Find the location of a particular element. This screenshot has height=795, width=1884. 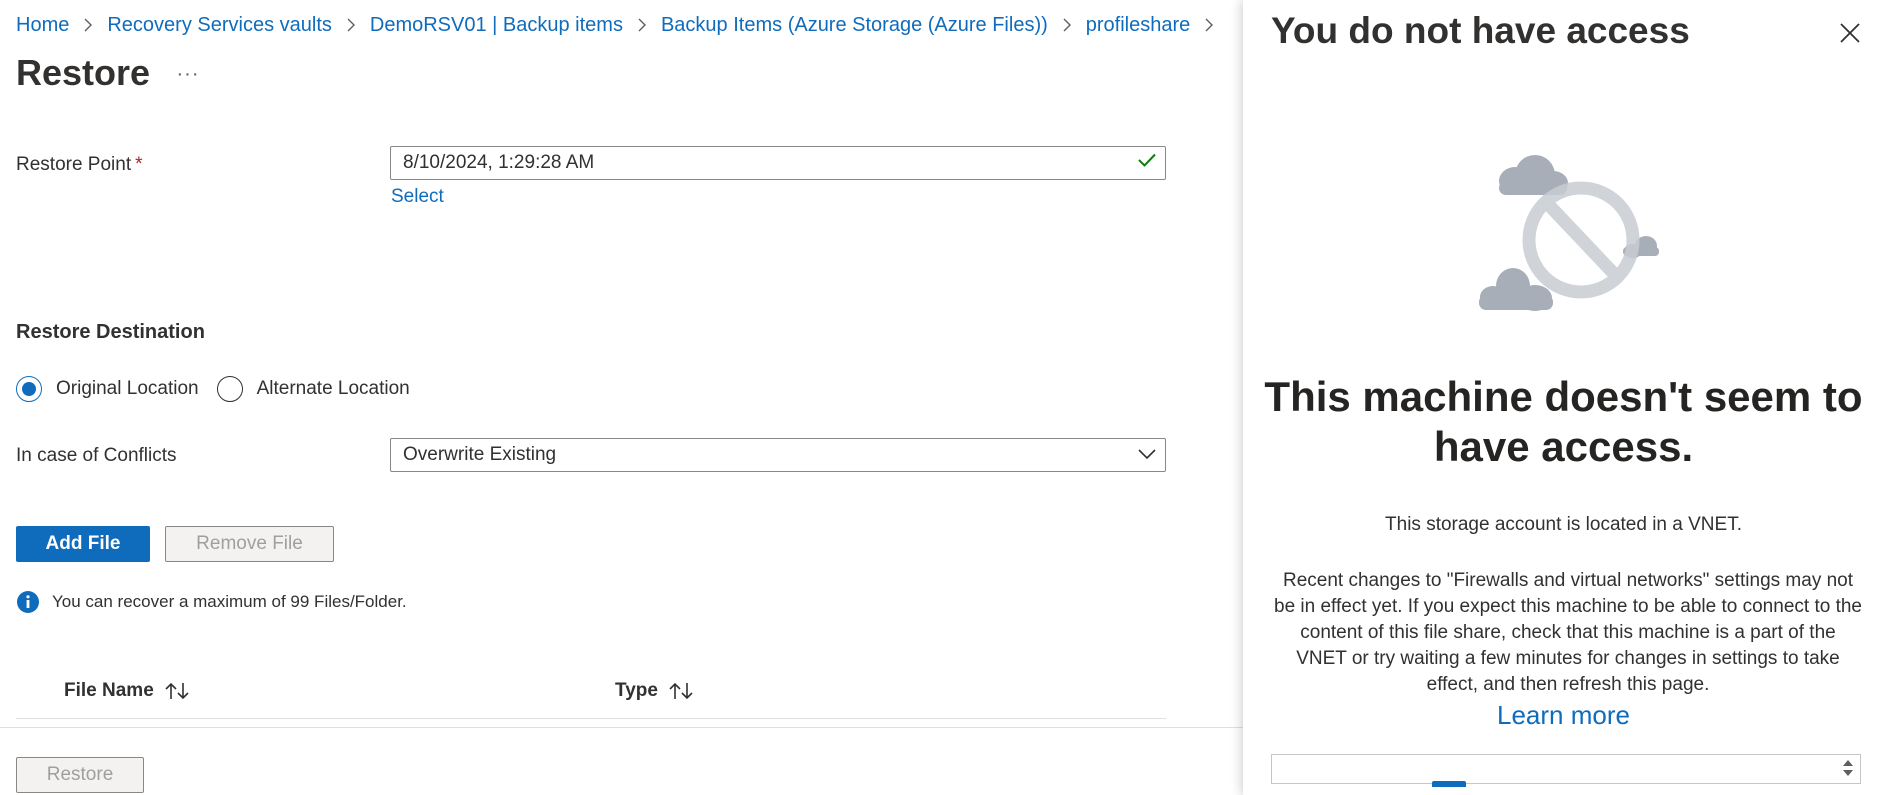

type-column-header: Type is located at coordinates (654, 691).